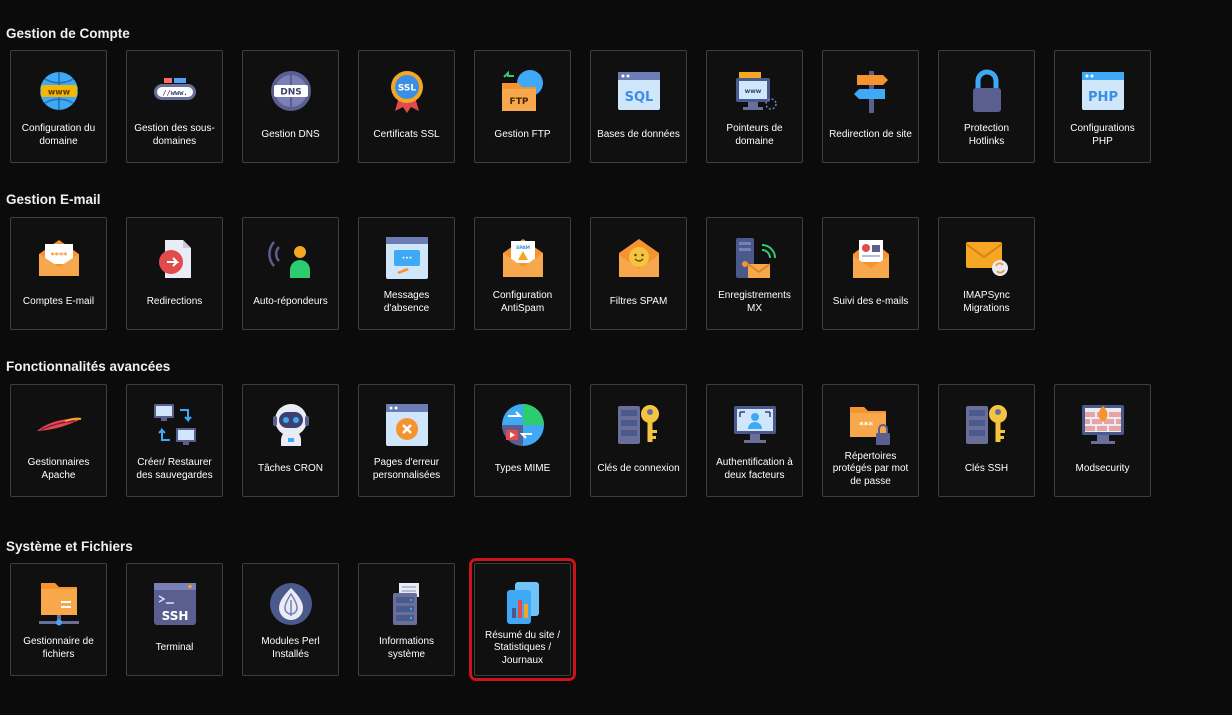  Describe the element at coordinates (174, 273) in the screenshot. I see `tile-redirections: Redirections` at that location.